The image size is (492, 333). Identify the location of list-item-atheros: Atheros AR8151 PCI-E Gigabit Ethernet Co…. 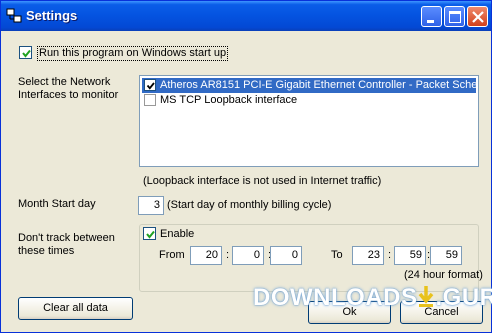
(309, 85).